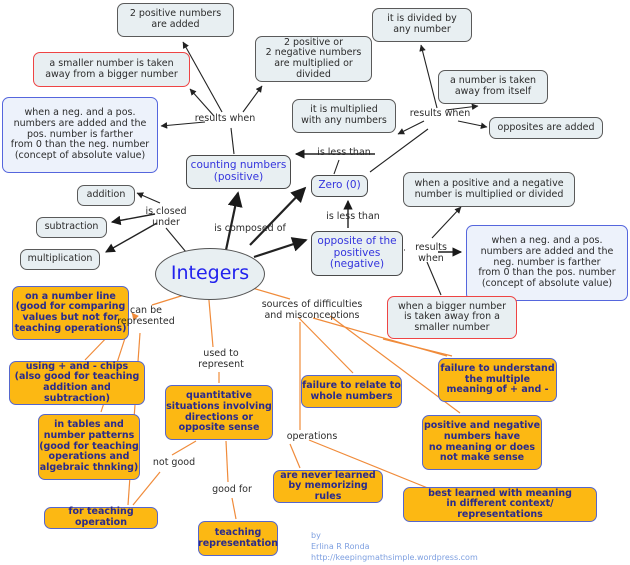  Describe the element at coordinates (250, 228) in the screenshot. I see `edge-label-is-composed-of: is composed of` at that location.